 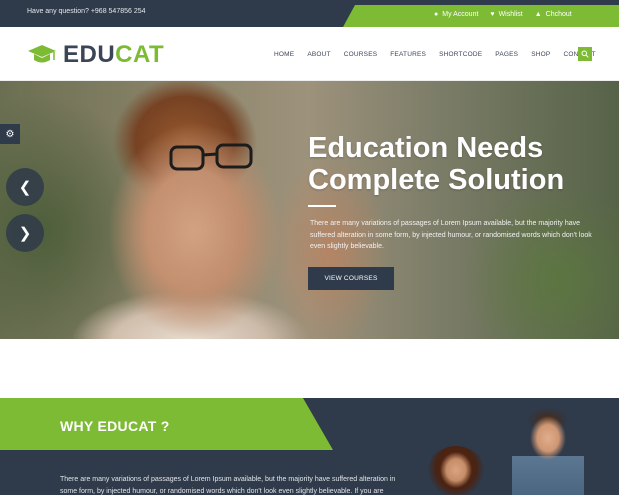 I want to click on contact-question: Have any question? +968 547856 254, so click(x=86, y=11).